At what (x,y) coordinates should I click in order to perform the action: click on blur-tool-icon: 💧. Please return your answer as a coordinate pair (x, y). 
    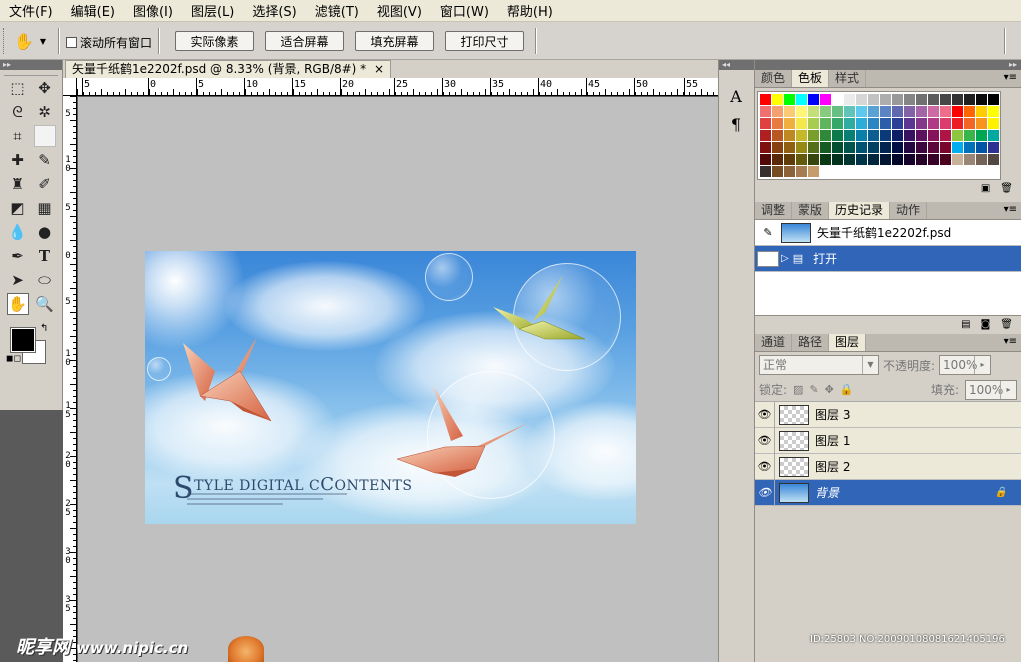
    Looking at the image, I should click on (18, 232).